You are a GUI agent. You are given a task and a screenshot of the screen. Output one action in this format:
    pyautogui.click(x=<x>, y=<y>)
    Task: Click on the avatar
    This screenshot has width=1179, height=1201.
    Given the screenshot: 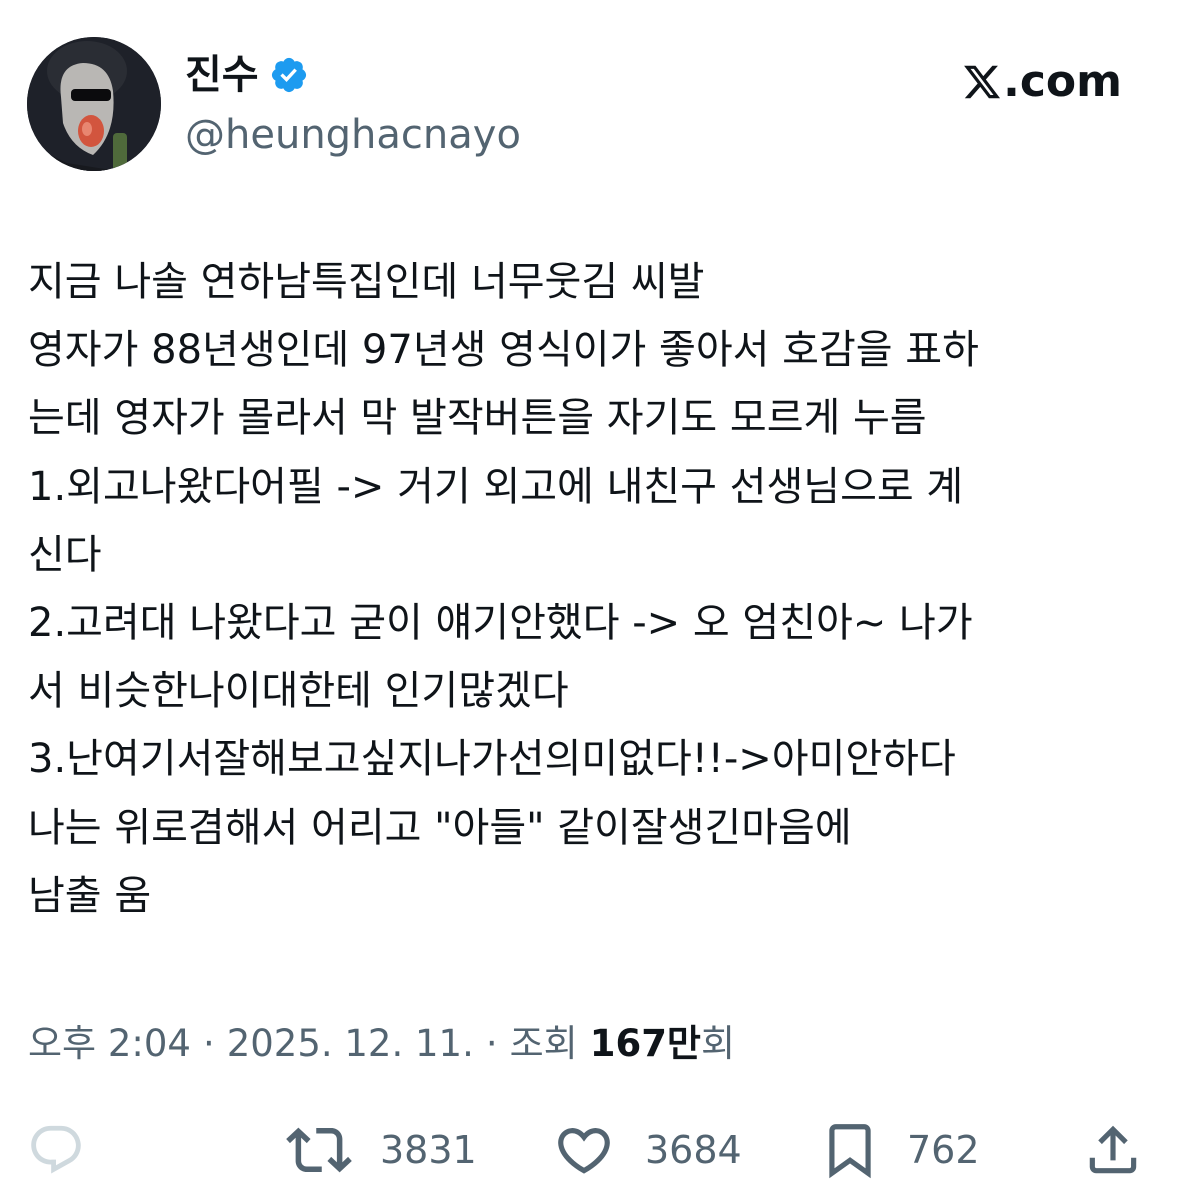 What is the action you would take?
    pyautogui.click(x=94, y=104)
    